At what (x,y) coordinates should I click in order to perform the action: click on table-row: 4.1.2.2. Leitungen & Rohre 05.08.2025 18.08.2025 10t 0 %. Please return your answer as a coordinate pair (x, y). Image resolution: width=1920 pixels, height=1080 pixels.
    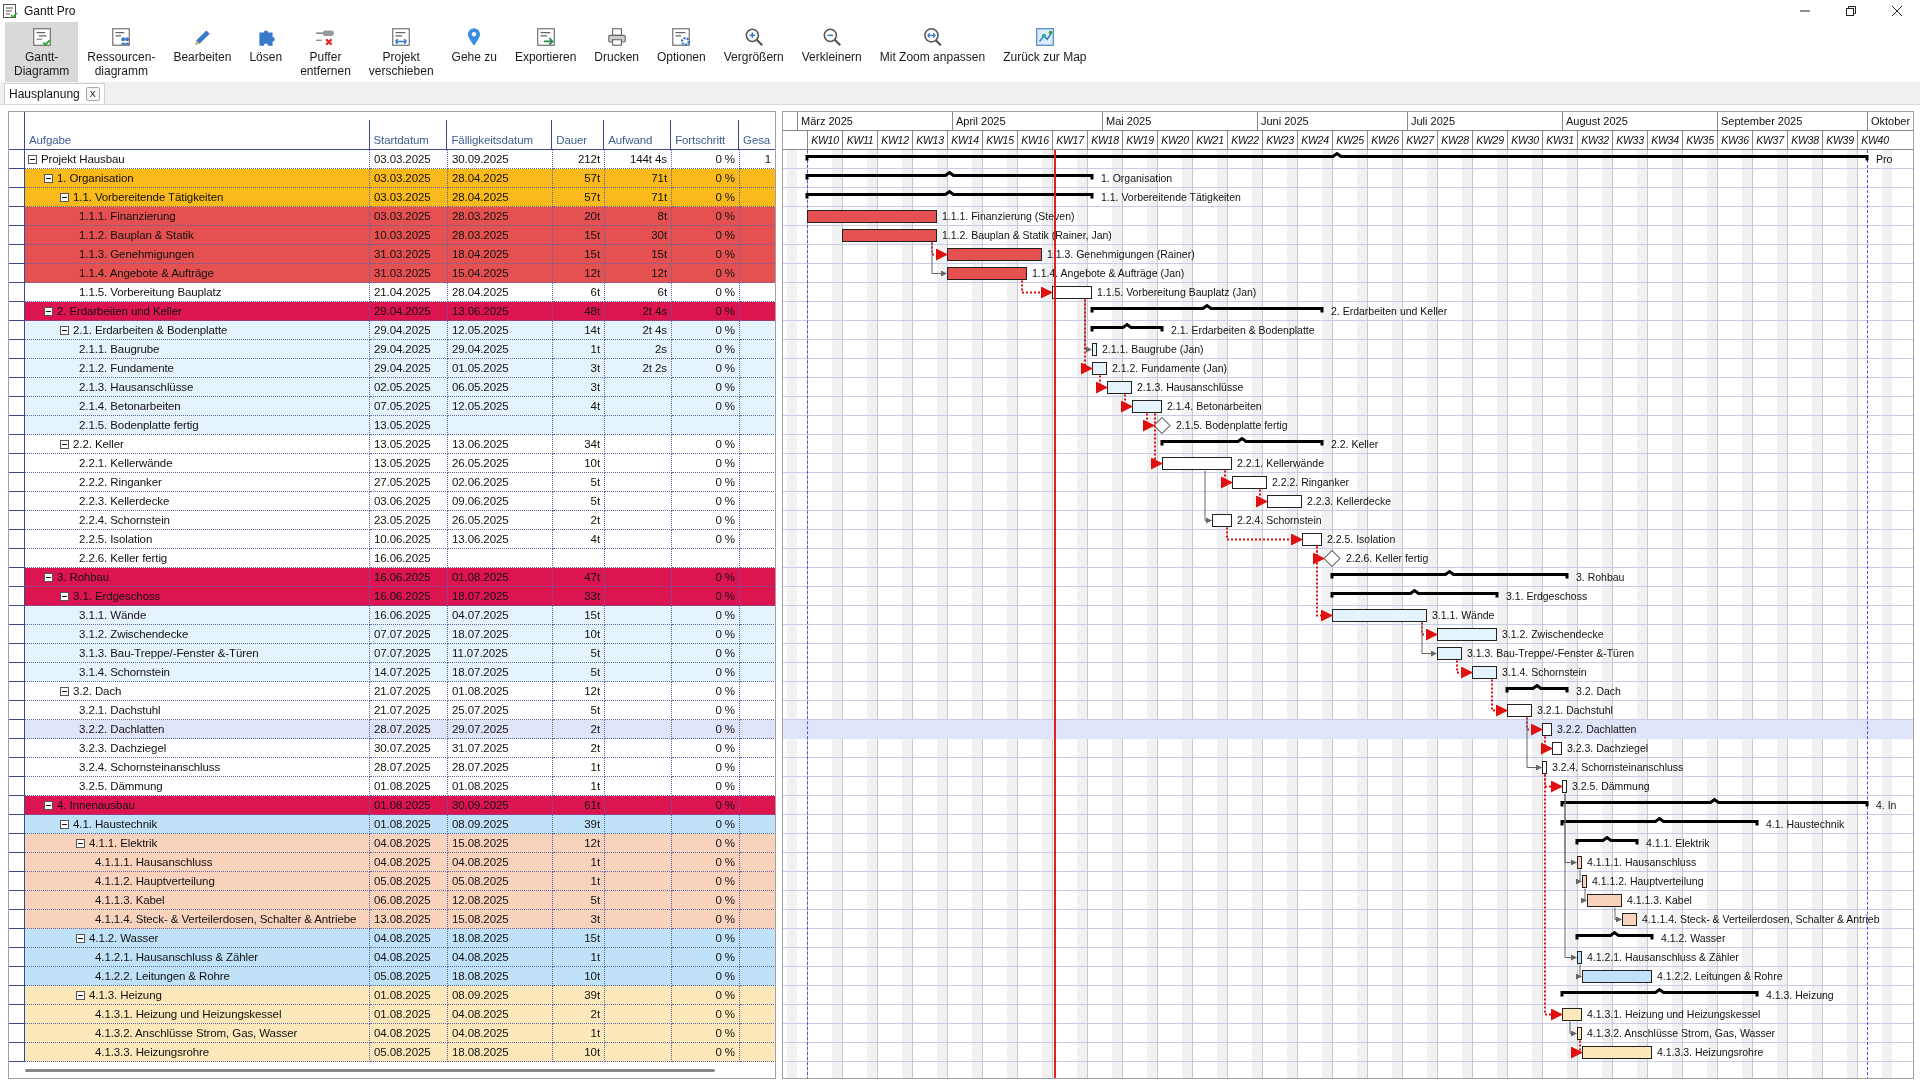
    Looking at the image, I should click on (392, 976).